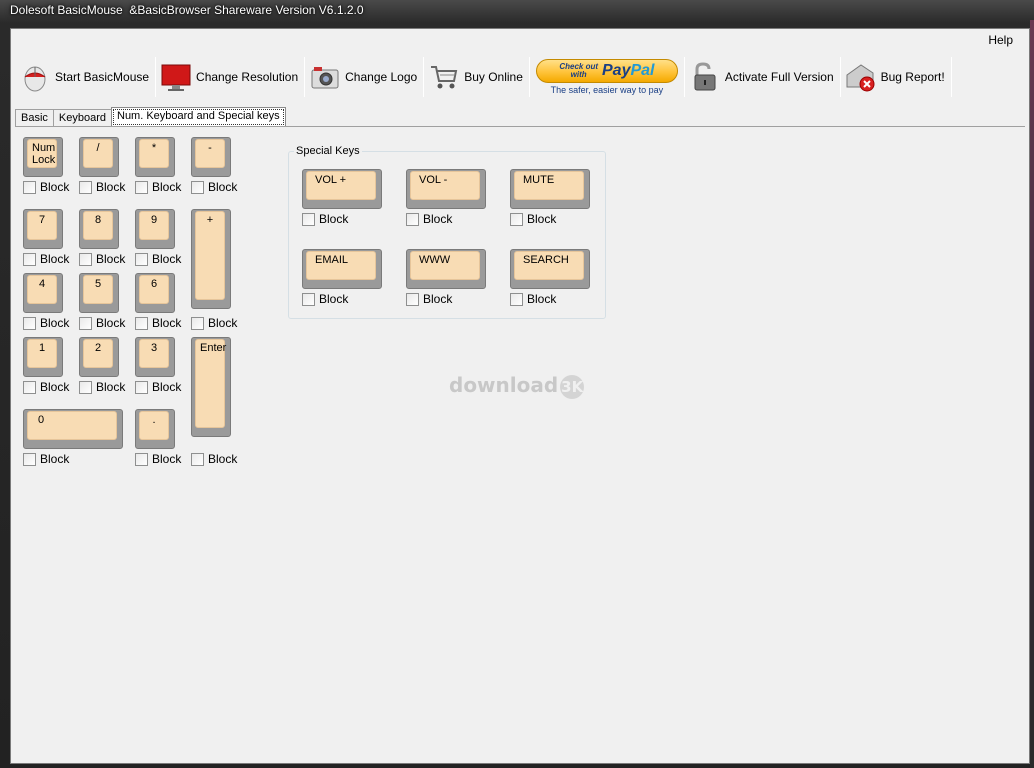 This screenshot has height=768, width=1034. I want to click on block-checkbox-plus: Block, so click(214, 323).